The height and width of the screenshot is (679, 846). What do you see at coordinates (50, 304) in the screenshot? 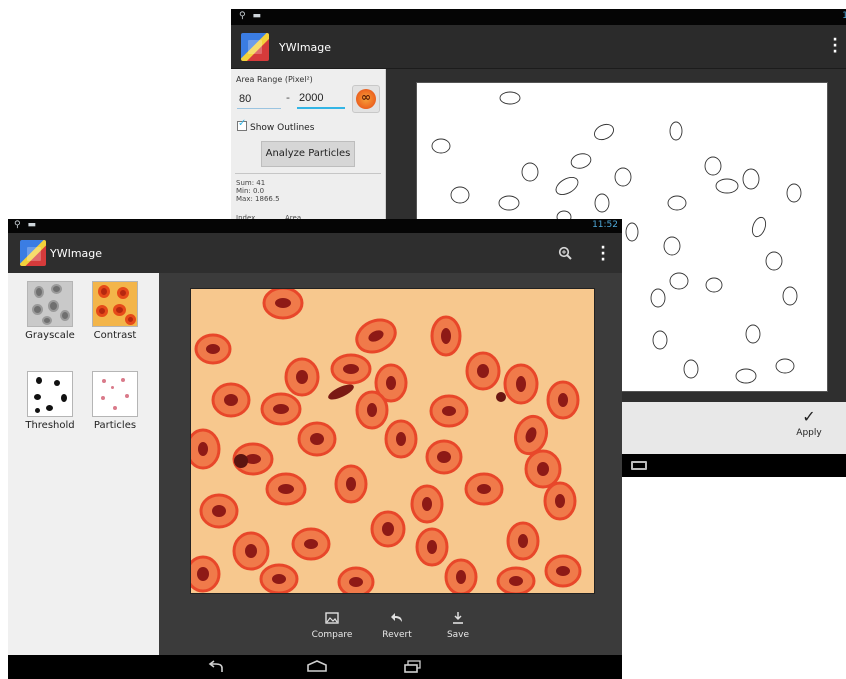
I see `grayscale-thumbnail` at bounding box center [50, 304].